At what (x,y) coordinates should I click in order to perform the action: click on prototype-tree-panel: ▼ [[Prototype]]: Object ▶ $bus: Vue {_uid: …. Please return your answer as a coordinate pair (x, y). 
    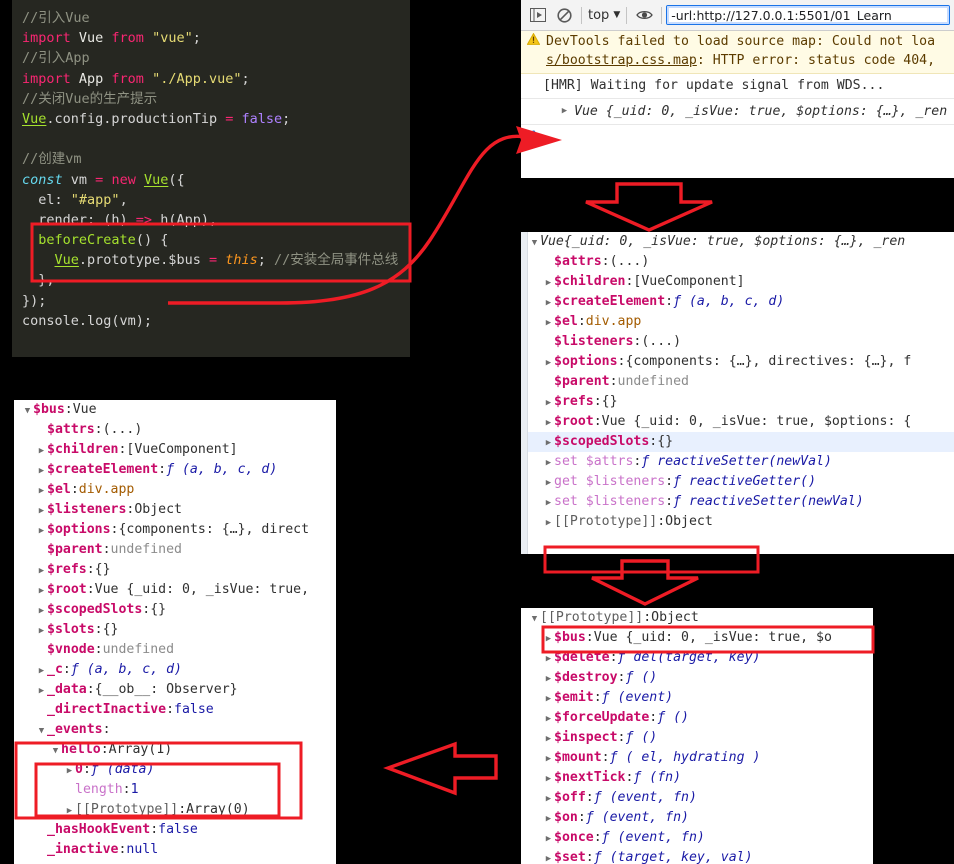
    Looking at the image, I should click on (697, 736).